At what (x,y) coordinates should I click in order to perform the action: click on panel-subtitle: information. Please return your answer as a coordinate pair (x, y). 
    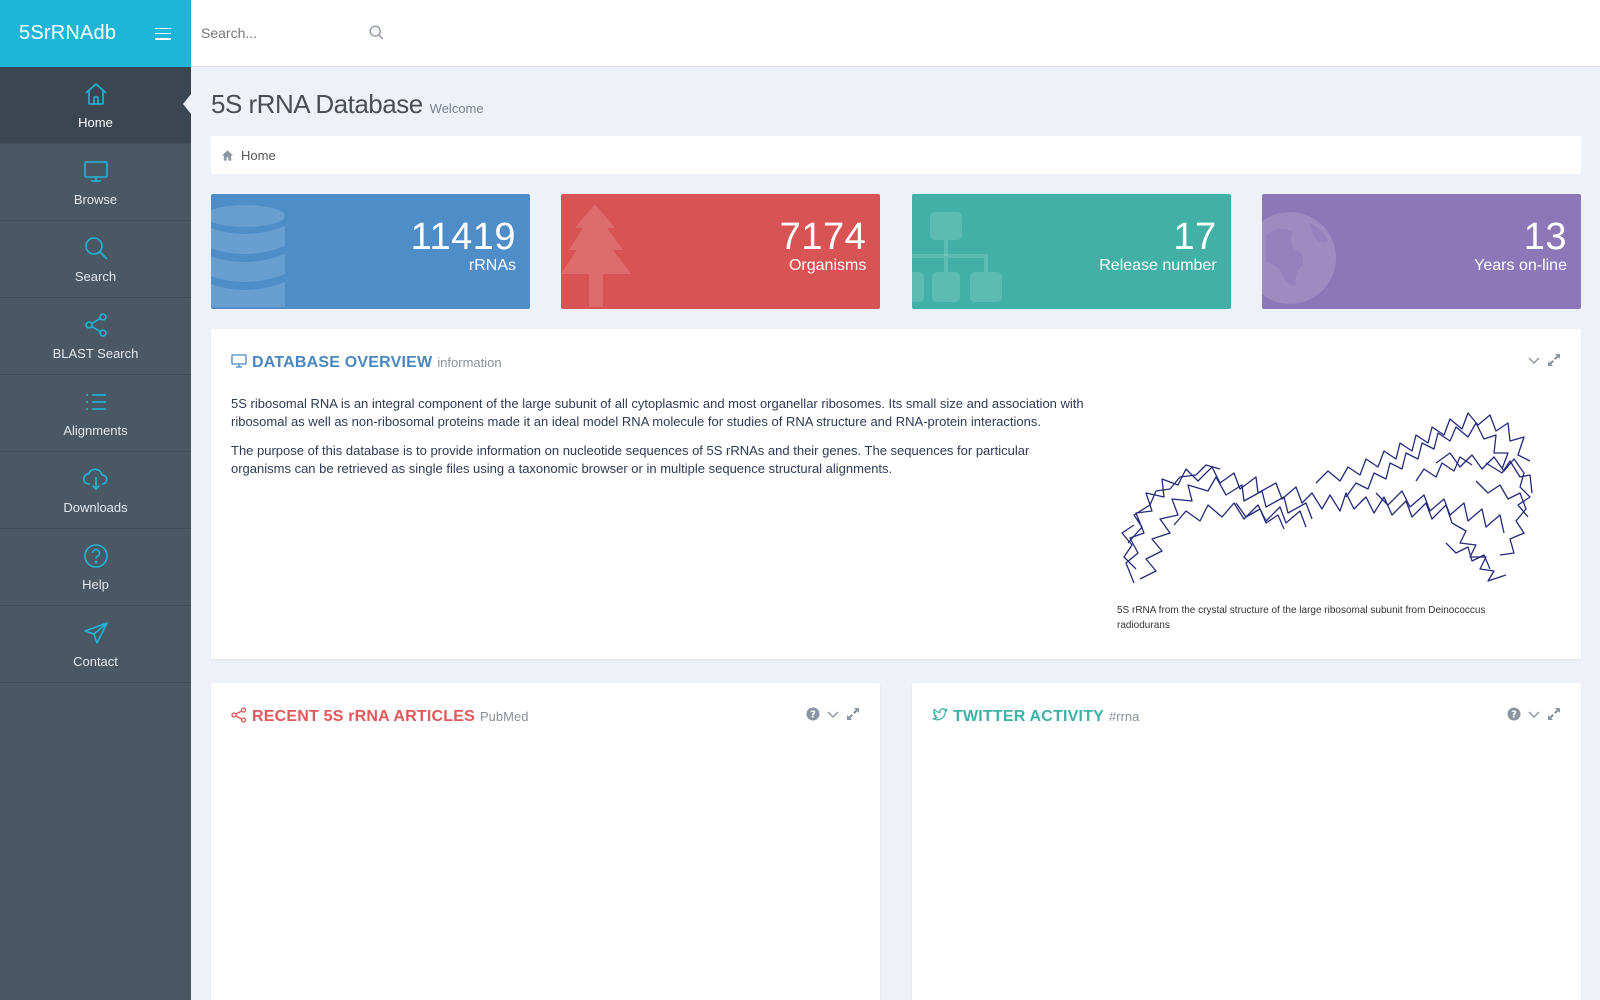
    Looking at the image, I should click on (469, 362).